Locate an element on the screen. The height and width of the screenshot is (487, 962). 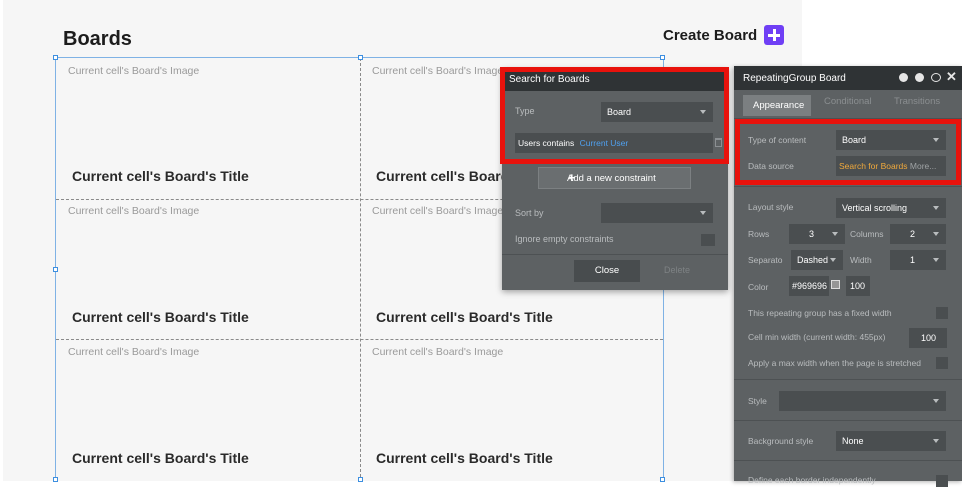
background-style-label: Background style is located at coordinates (781, 441).